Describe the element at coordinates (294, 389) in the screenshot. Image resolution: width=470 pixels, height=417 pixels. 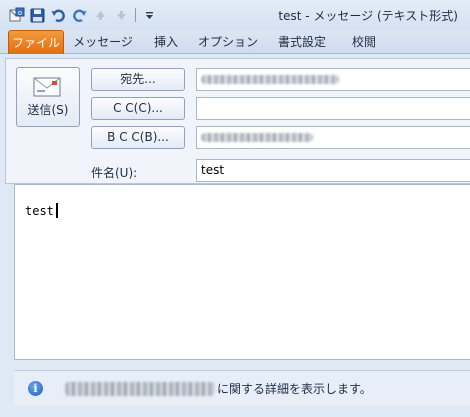
I see `info-bar-text: に関する詳細を表示します。` at that location.